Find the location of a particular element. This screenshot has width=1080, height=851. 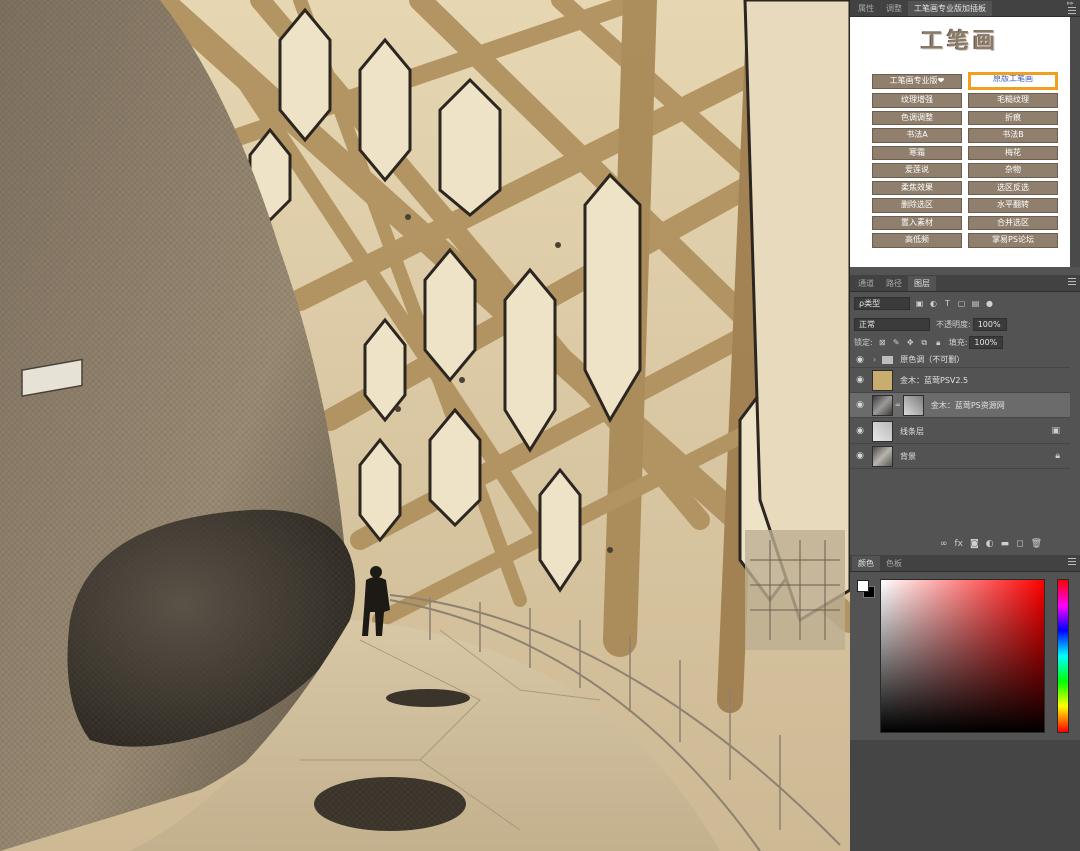

lock-all-icon: 🔒︎ is located at coordinates (938, 342).